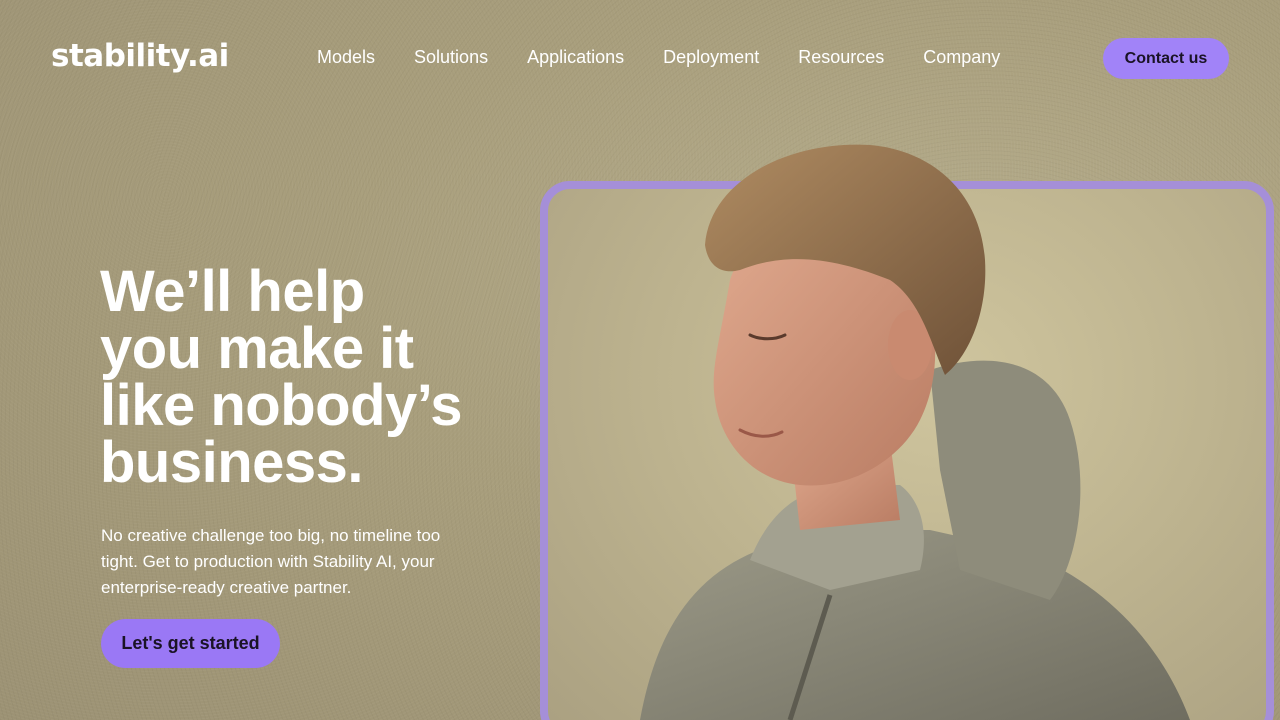  I want to click on get-started-button: Let's get started, so click(190, 643).